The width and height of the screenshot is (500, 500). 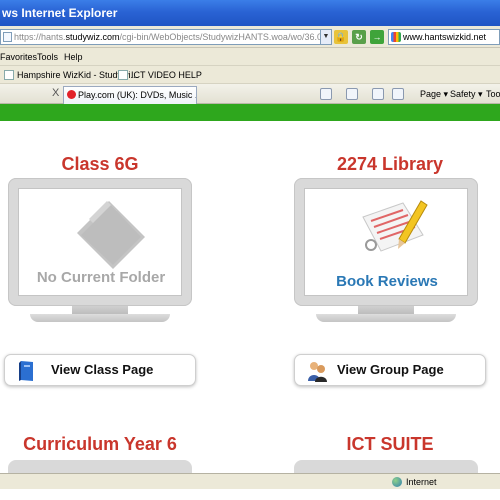 What do you see at coordinates (378, 94) in the screenshot?
I see `mail-icon` at bounding box center [378, 94].